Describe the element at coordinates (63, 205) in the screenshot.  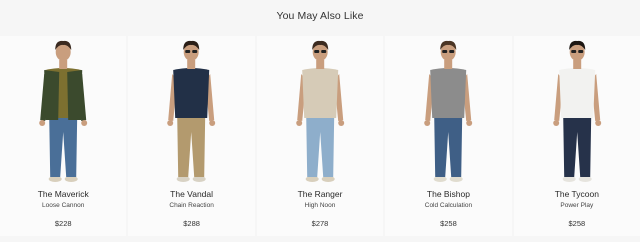
I see `product-collection: Loose Cannon` at that location.